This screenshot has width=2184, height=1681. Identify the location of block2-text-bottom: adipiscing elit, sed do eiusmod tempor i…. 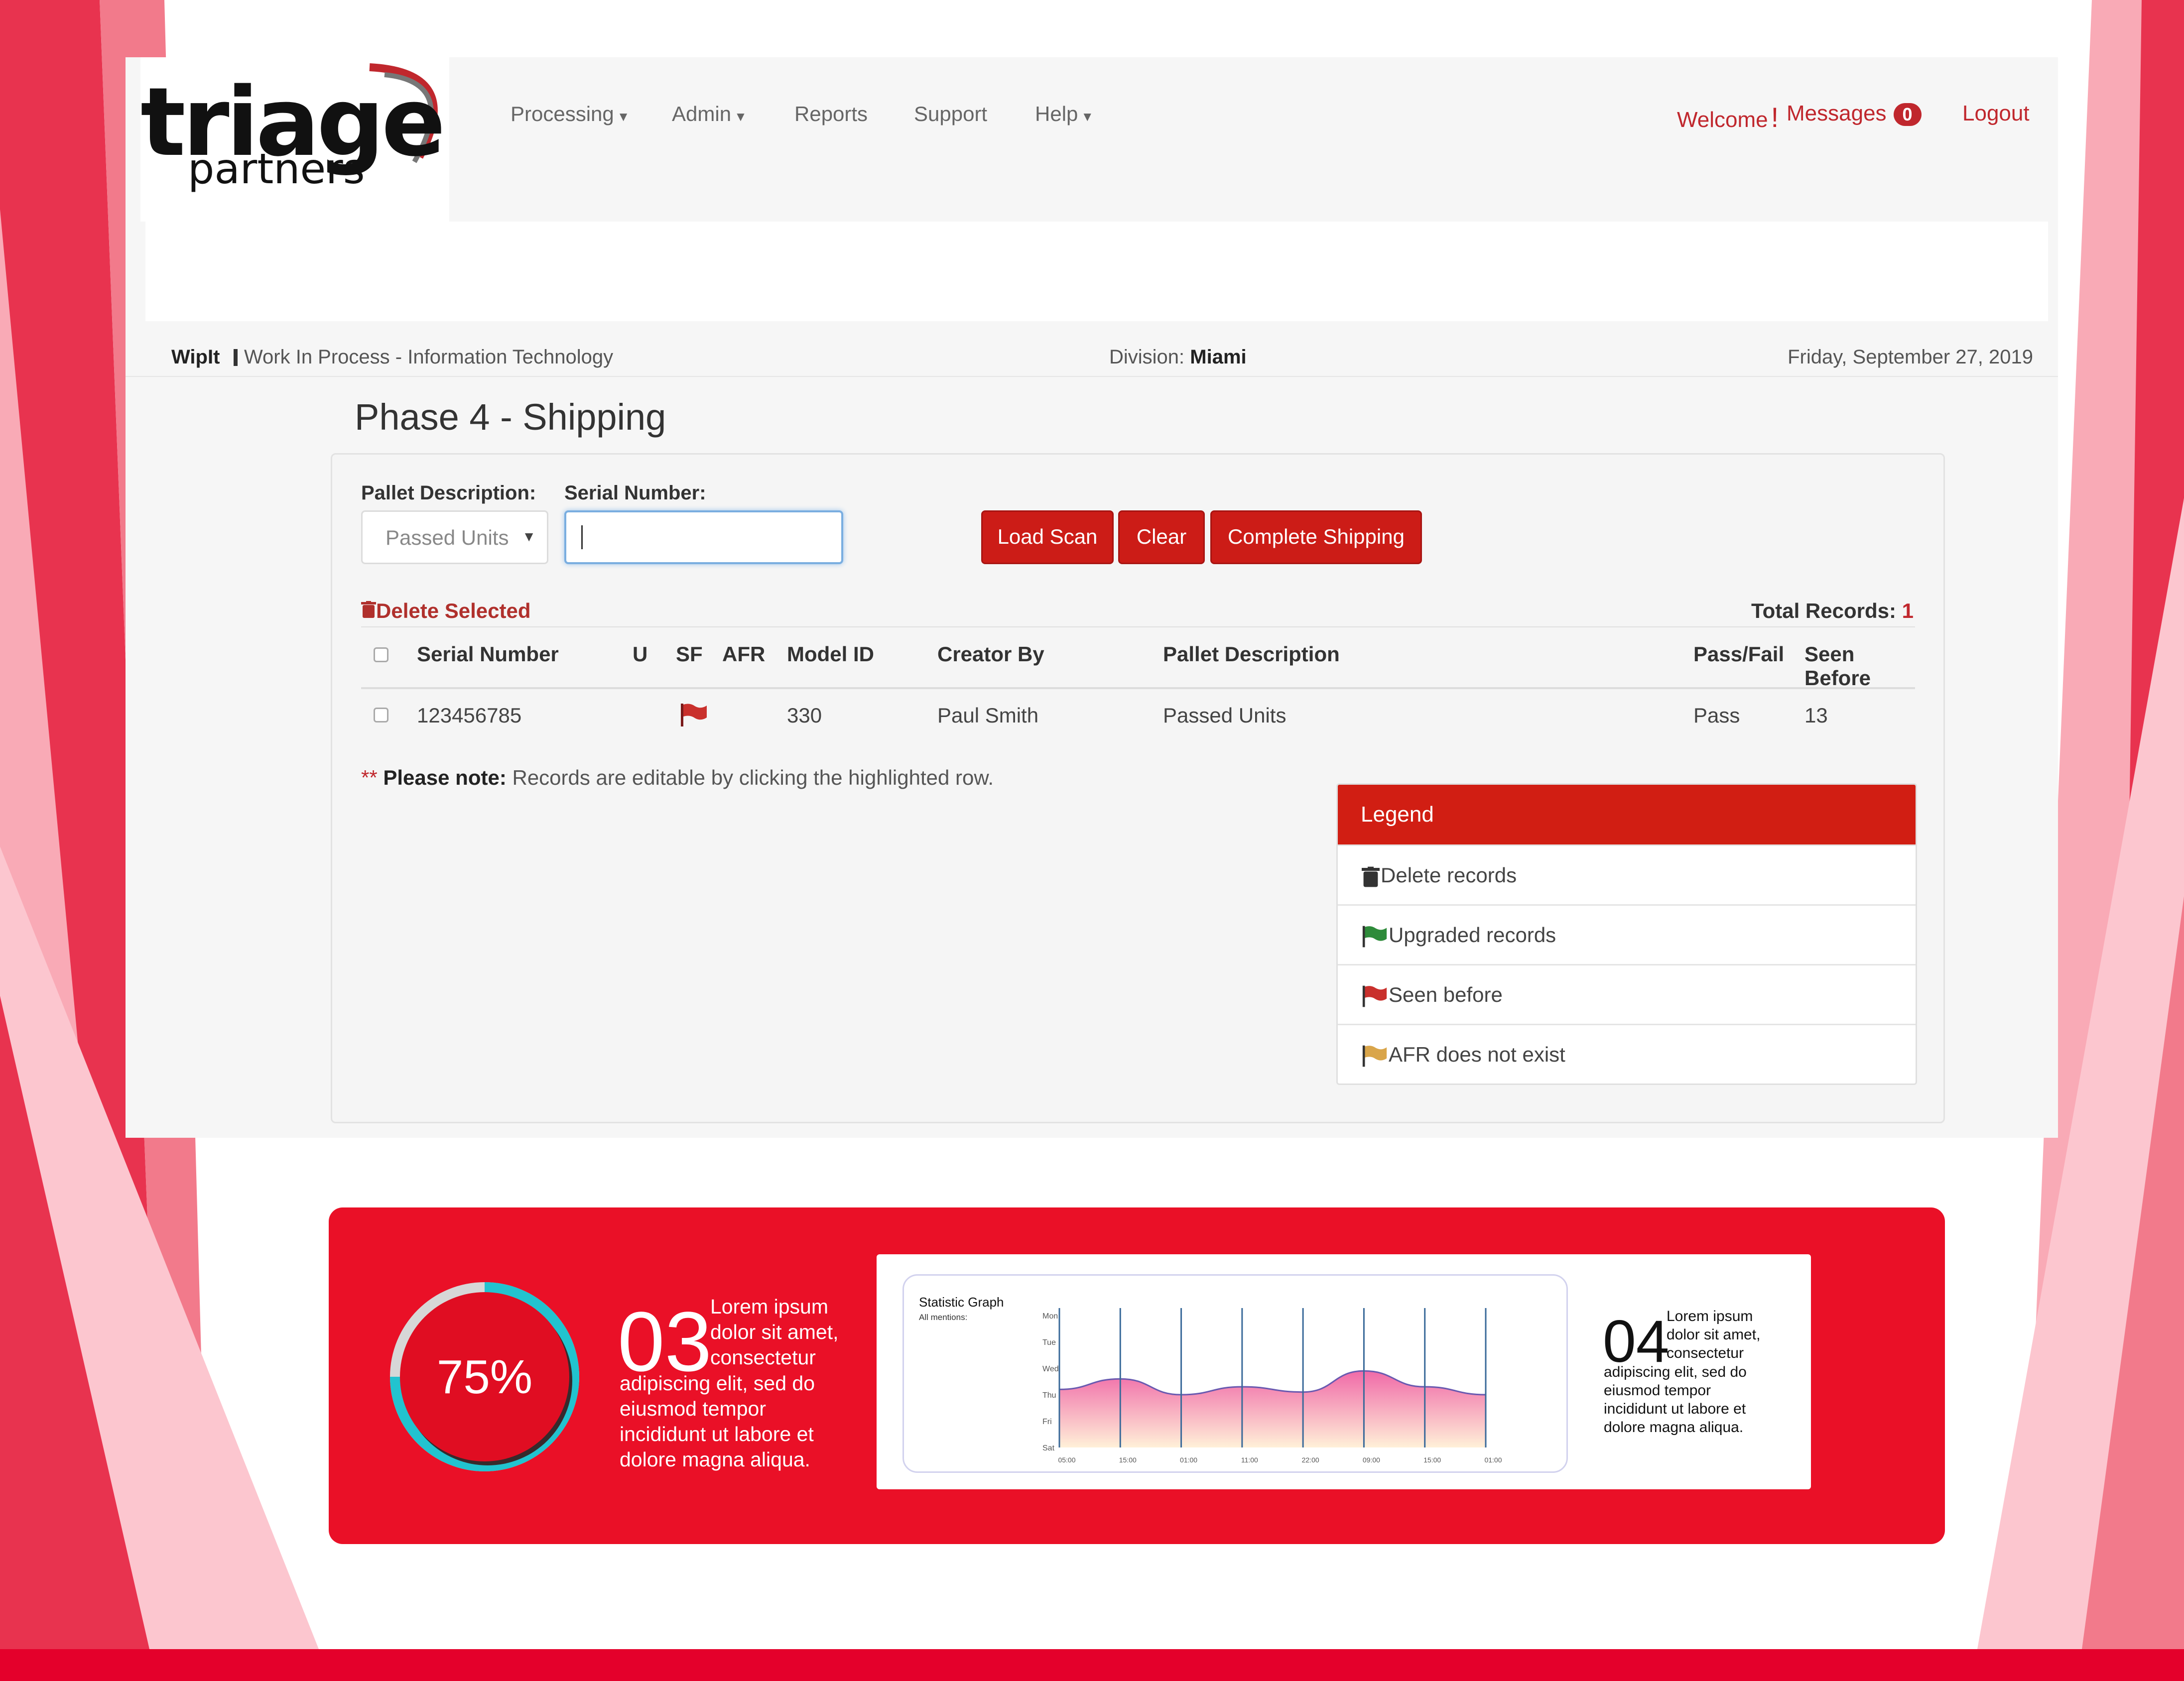
(1675, 1400).